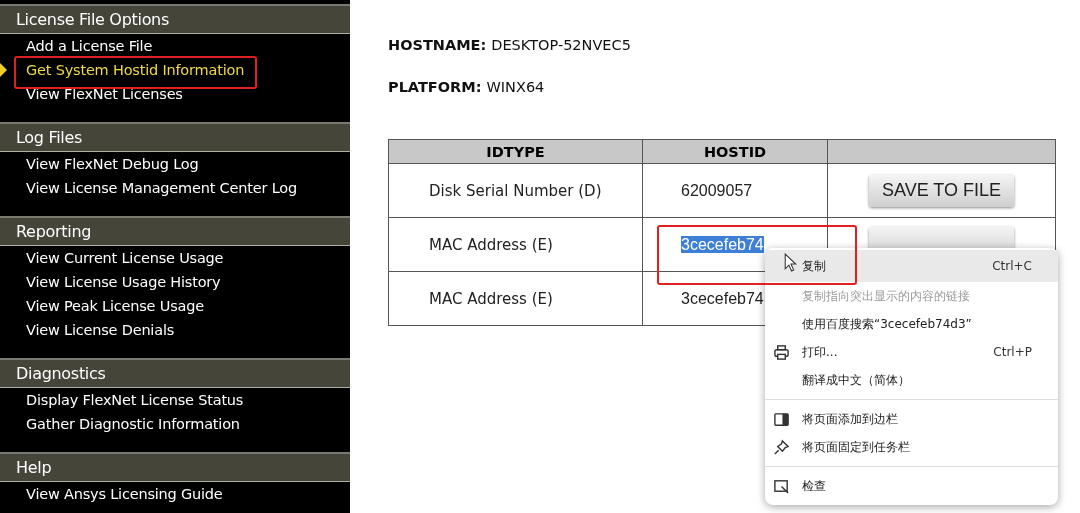 This screenshot has height=513, width=1080. I want to click on menu-item: 翻译成中文（简体）, so click(911, 380).